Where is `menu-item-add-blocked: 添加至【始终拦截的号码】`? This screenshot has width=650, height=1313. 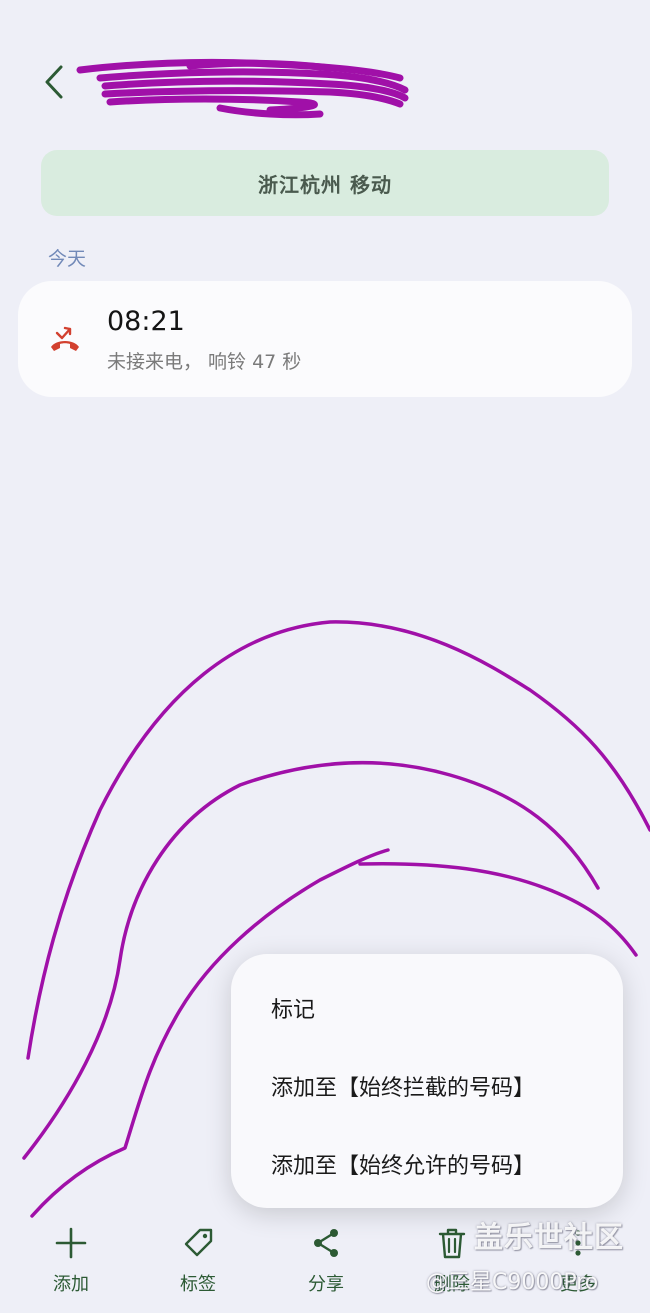
menu-item-add-blocked: 添加至【始终拦截的号码】 is located at coordinates (403, 1086).